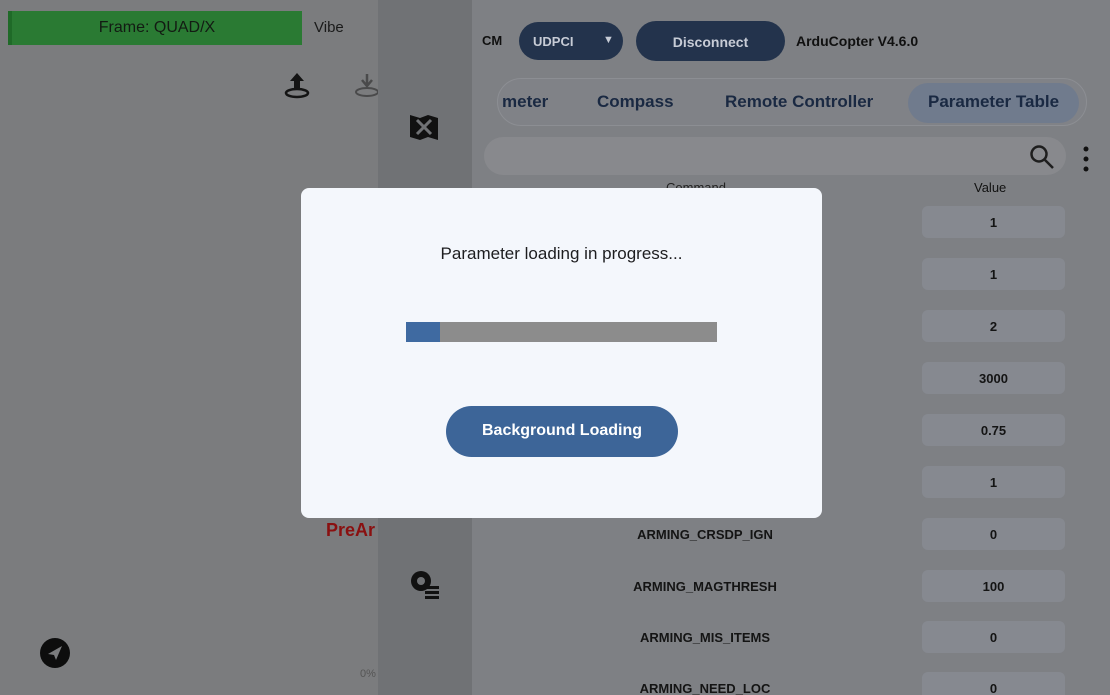  I want to click on param-name: ARMING_CRSDP_IGN, so click(705, 534).